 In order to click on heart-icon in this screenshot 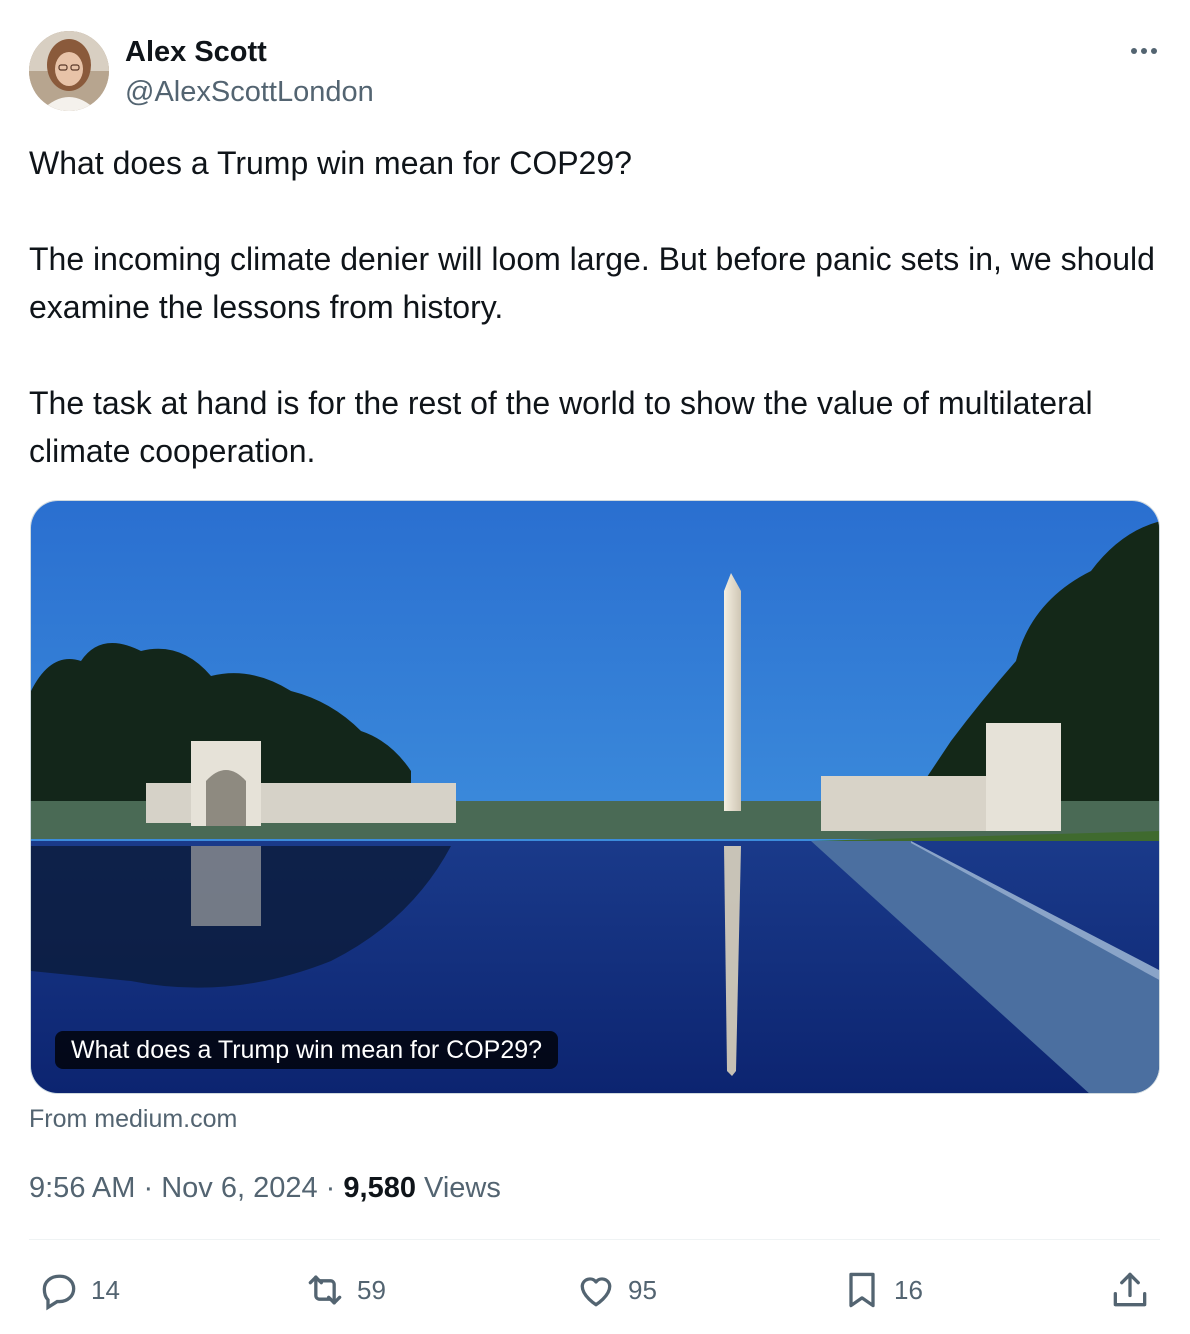, I will do `click(596, 1292)`.